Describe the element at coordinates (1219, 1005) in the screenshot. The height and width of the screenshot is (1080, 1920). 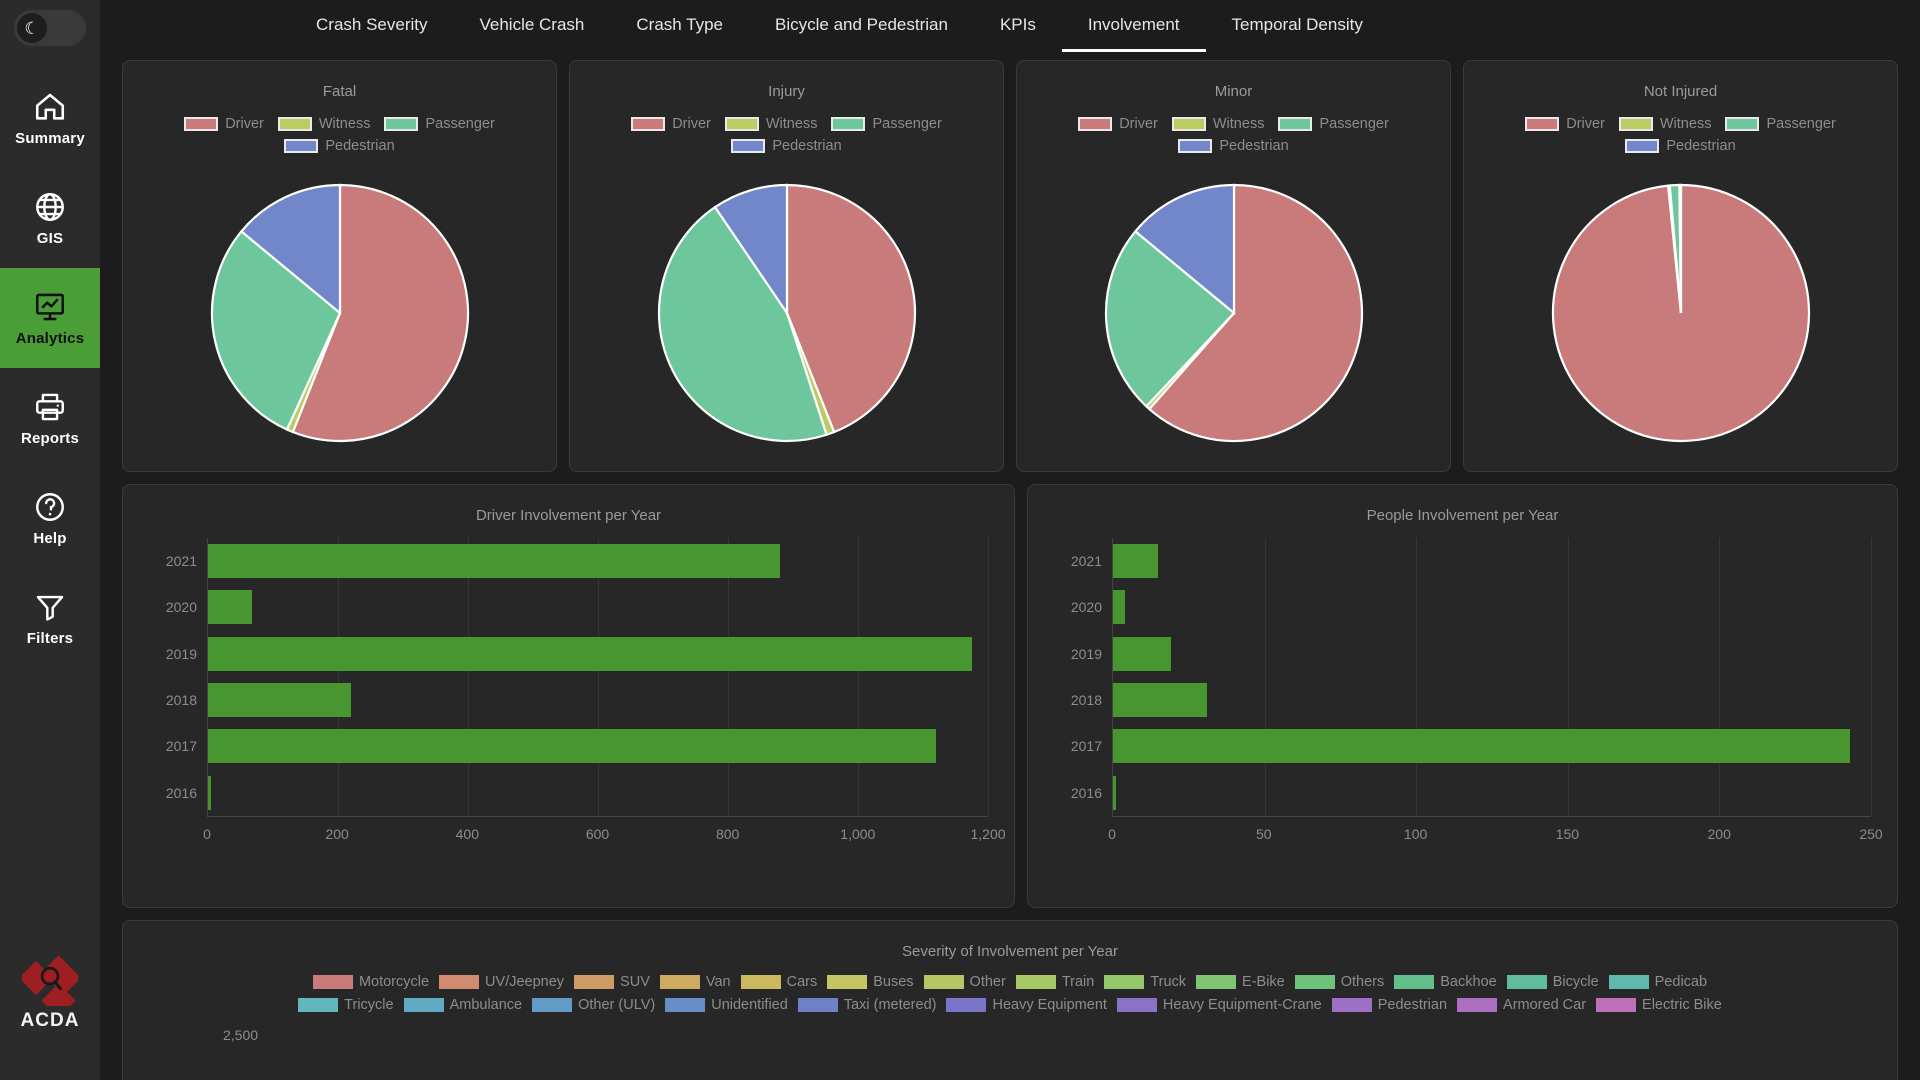
I see `legend-item-heavy-equipment-crane: Heavy Equipment-Crane` at that location.